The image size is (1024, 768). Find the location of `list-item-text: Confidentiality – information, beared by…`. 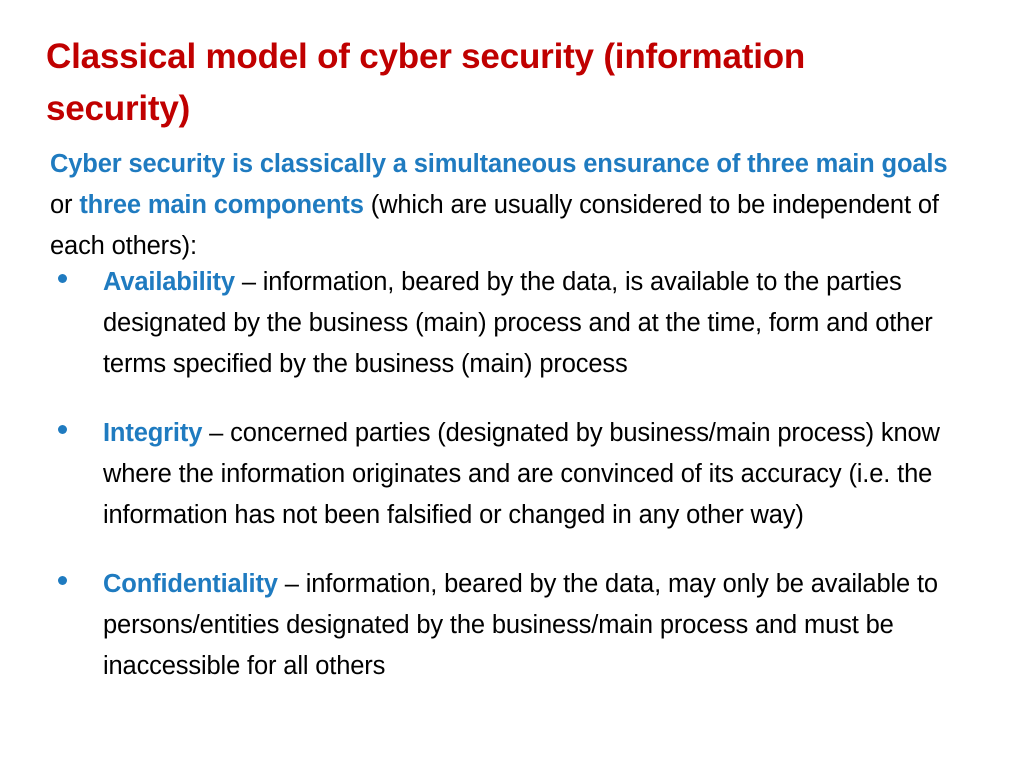

list-item-text: Confidentiality – information, beared by… is located at coordinates (520, 625).